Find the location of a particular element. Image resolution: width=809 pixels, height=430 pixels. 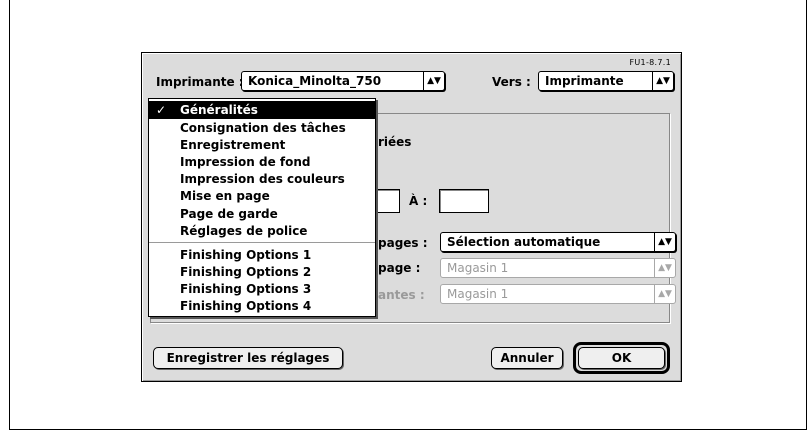

menu-item-finishing-3: Finishing Options 3 is located at coordinates (262, 289).